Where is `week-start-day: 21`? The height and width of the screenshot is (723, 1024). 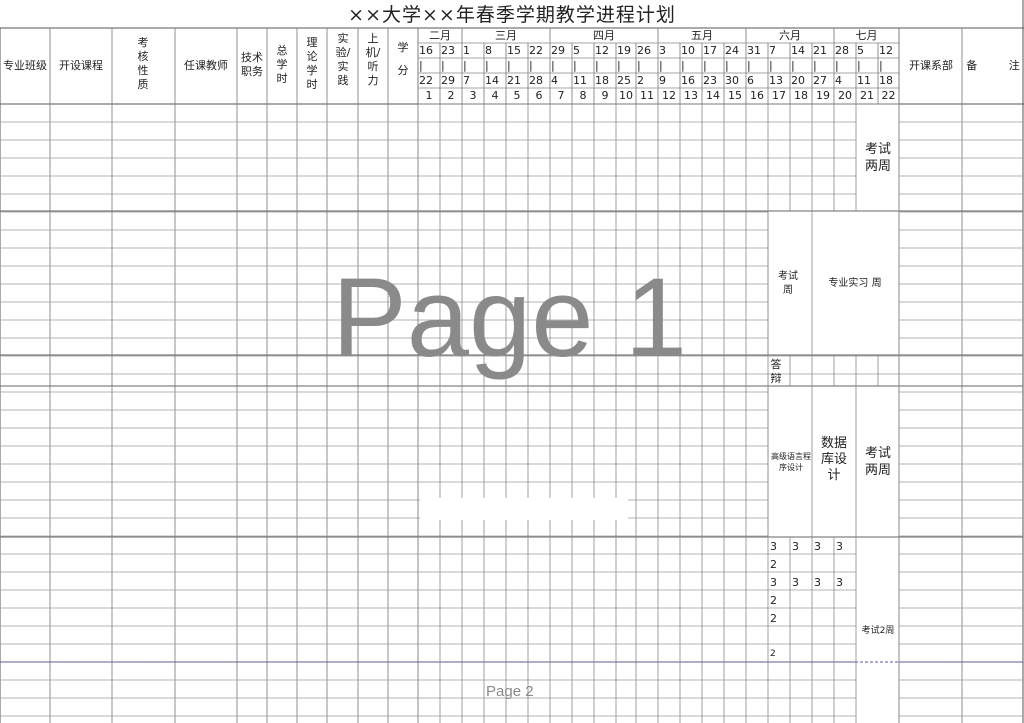
week-start-day: 21 is located at coordinates (820, 50).